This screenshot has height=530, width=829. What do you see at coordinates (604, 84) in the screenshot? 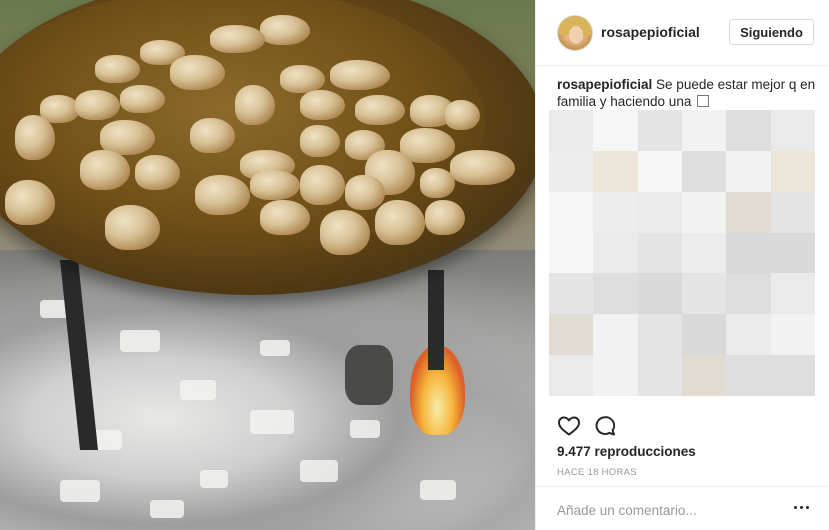
I see `caption-username: rosapepioficial` at bounding box center [604, 84].